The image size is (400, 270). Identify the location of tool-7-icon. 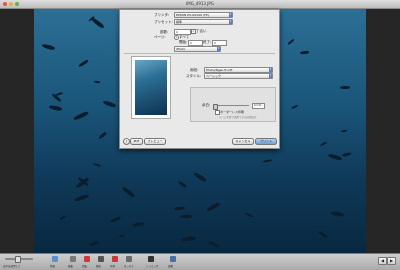
(173, 259).